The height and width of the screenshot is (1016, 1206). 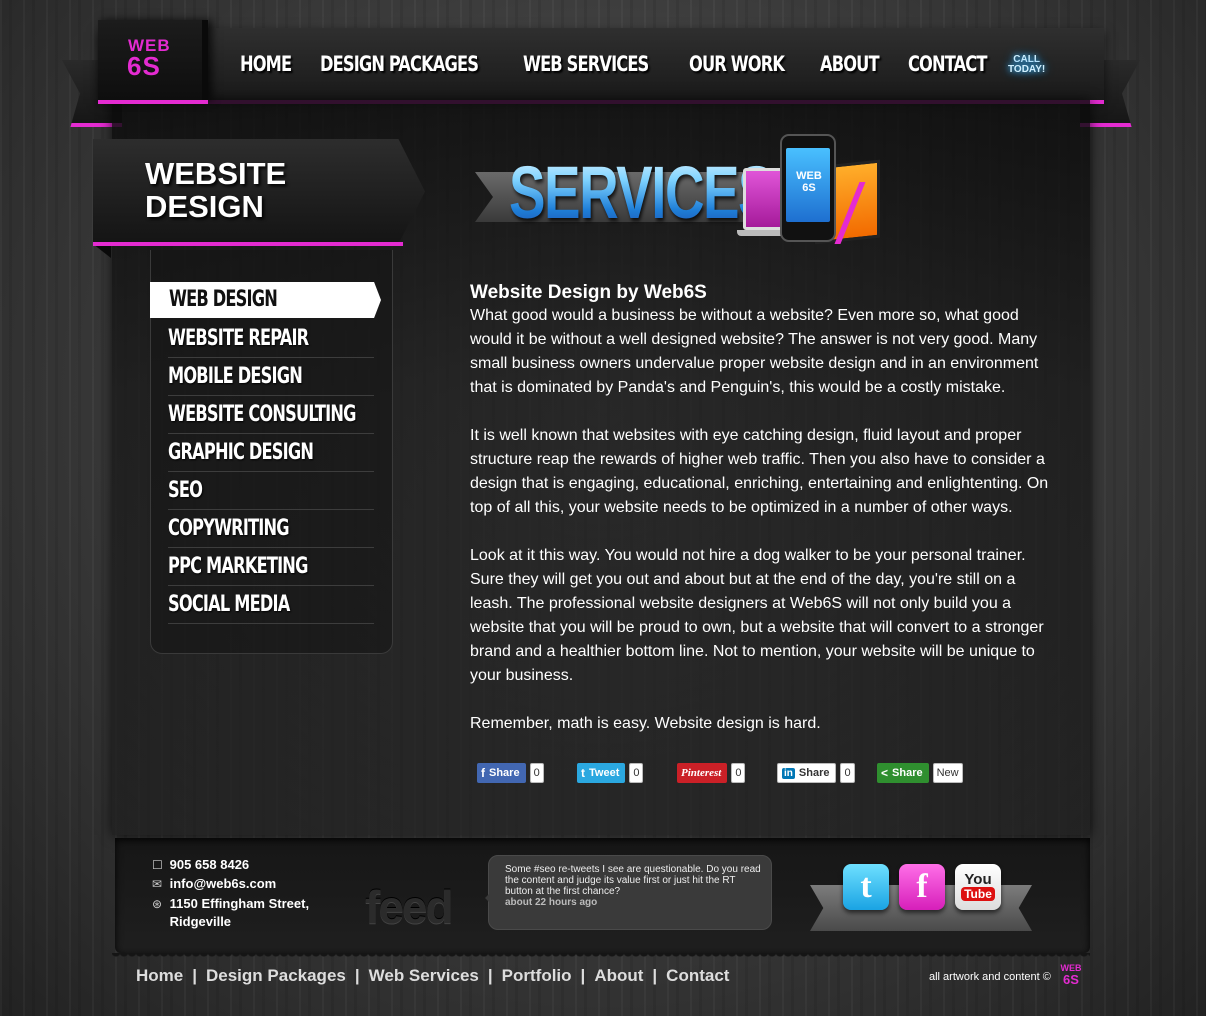 I want to click on footer-nav-about: About, so click(x=618, y=976).